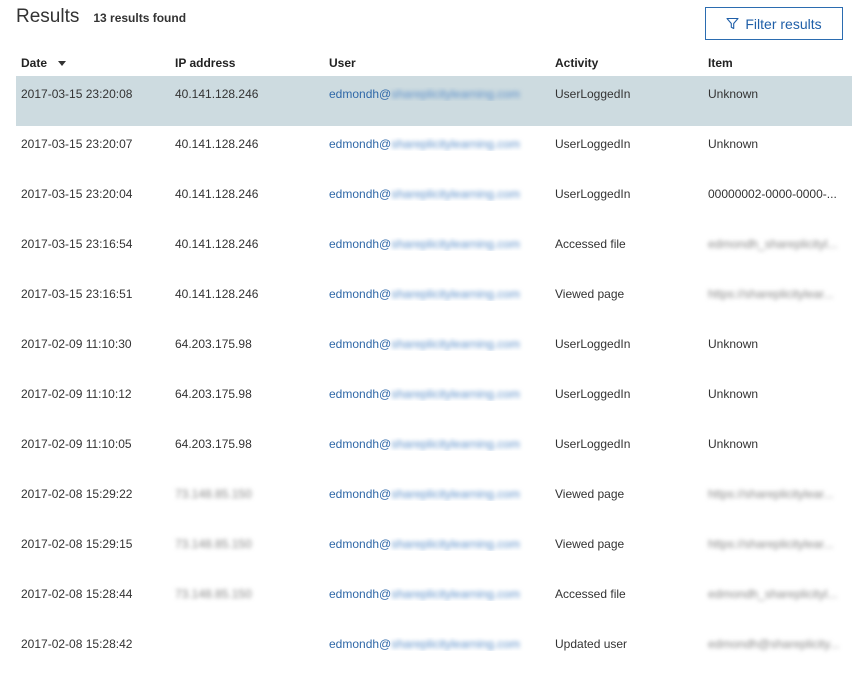 This screenshot has height=676, width=852. I want to click on cell-date: 2017-03-15 23:16:51, so click(77, 294).